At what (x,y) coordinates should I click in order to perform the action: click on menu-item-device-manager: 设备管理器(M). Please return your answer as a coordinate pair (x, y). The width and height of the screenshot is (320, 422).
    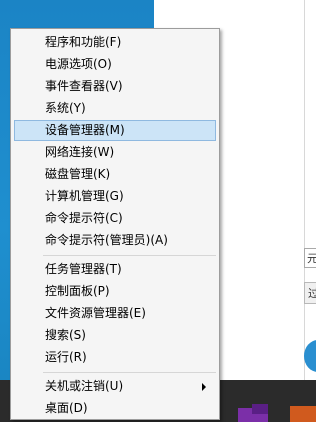
    Looking at the image, I should click on (115, 130).